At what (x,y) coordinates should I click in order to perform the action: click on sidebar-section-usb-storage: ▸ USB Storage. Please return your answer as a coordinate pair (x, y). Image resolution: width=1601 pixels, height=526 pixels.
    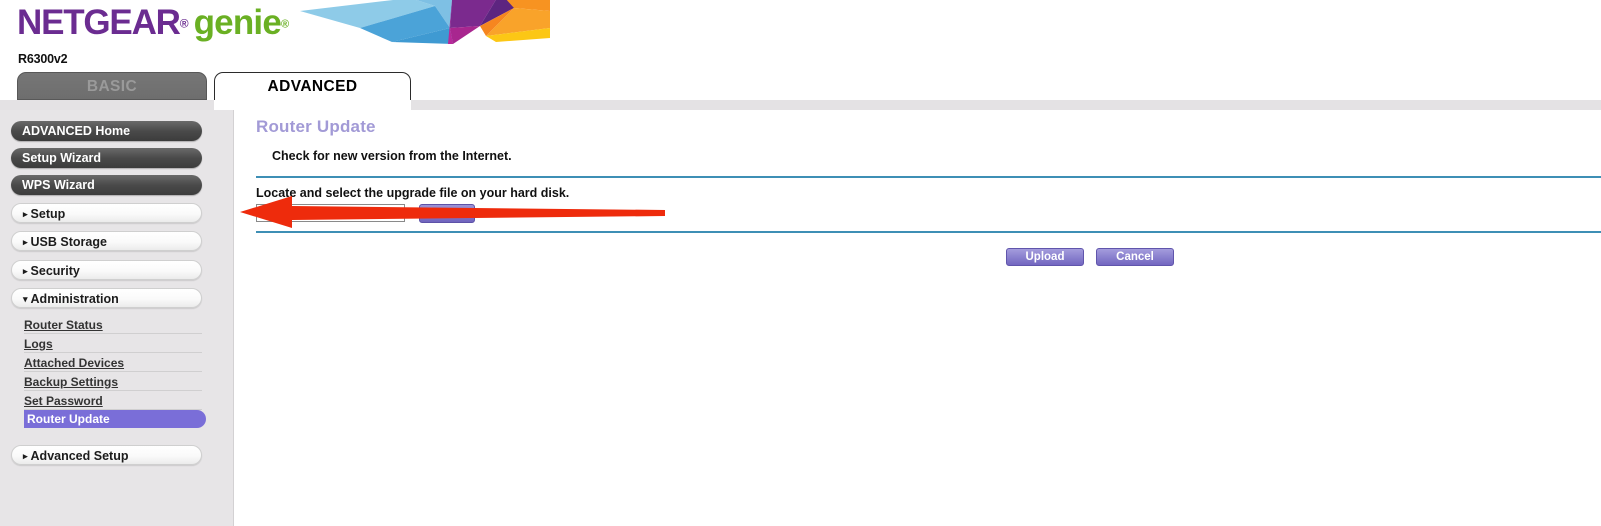
    Looking at the image, I should click on (106, 241).